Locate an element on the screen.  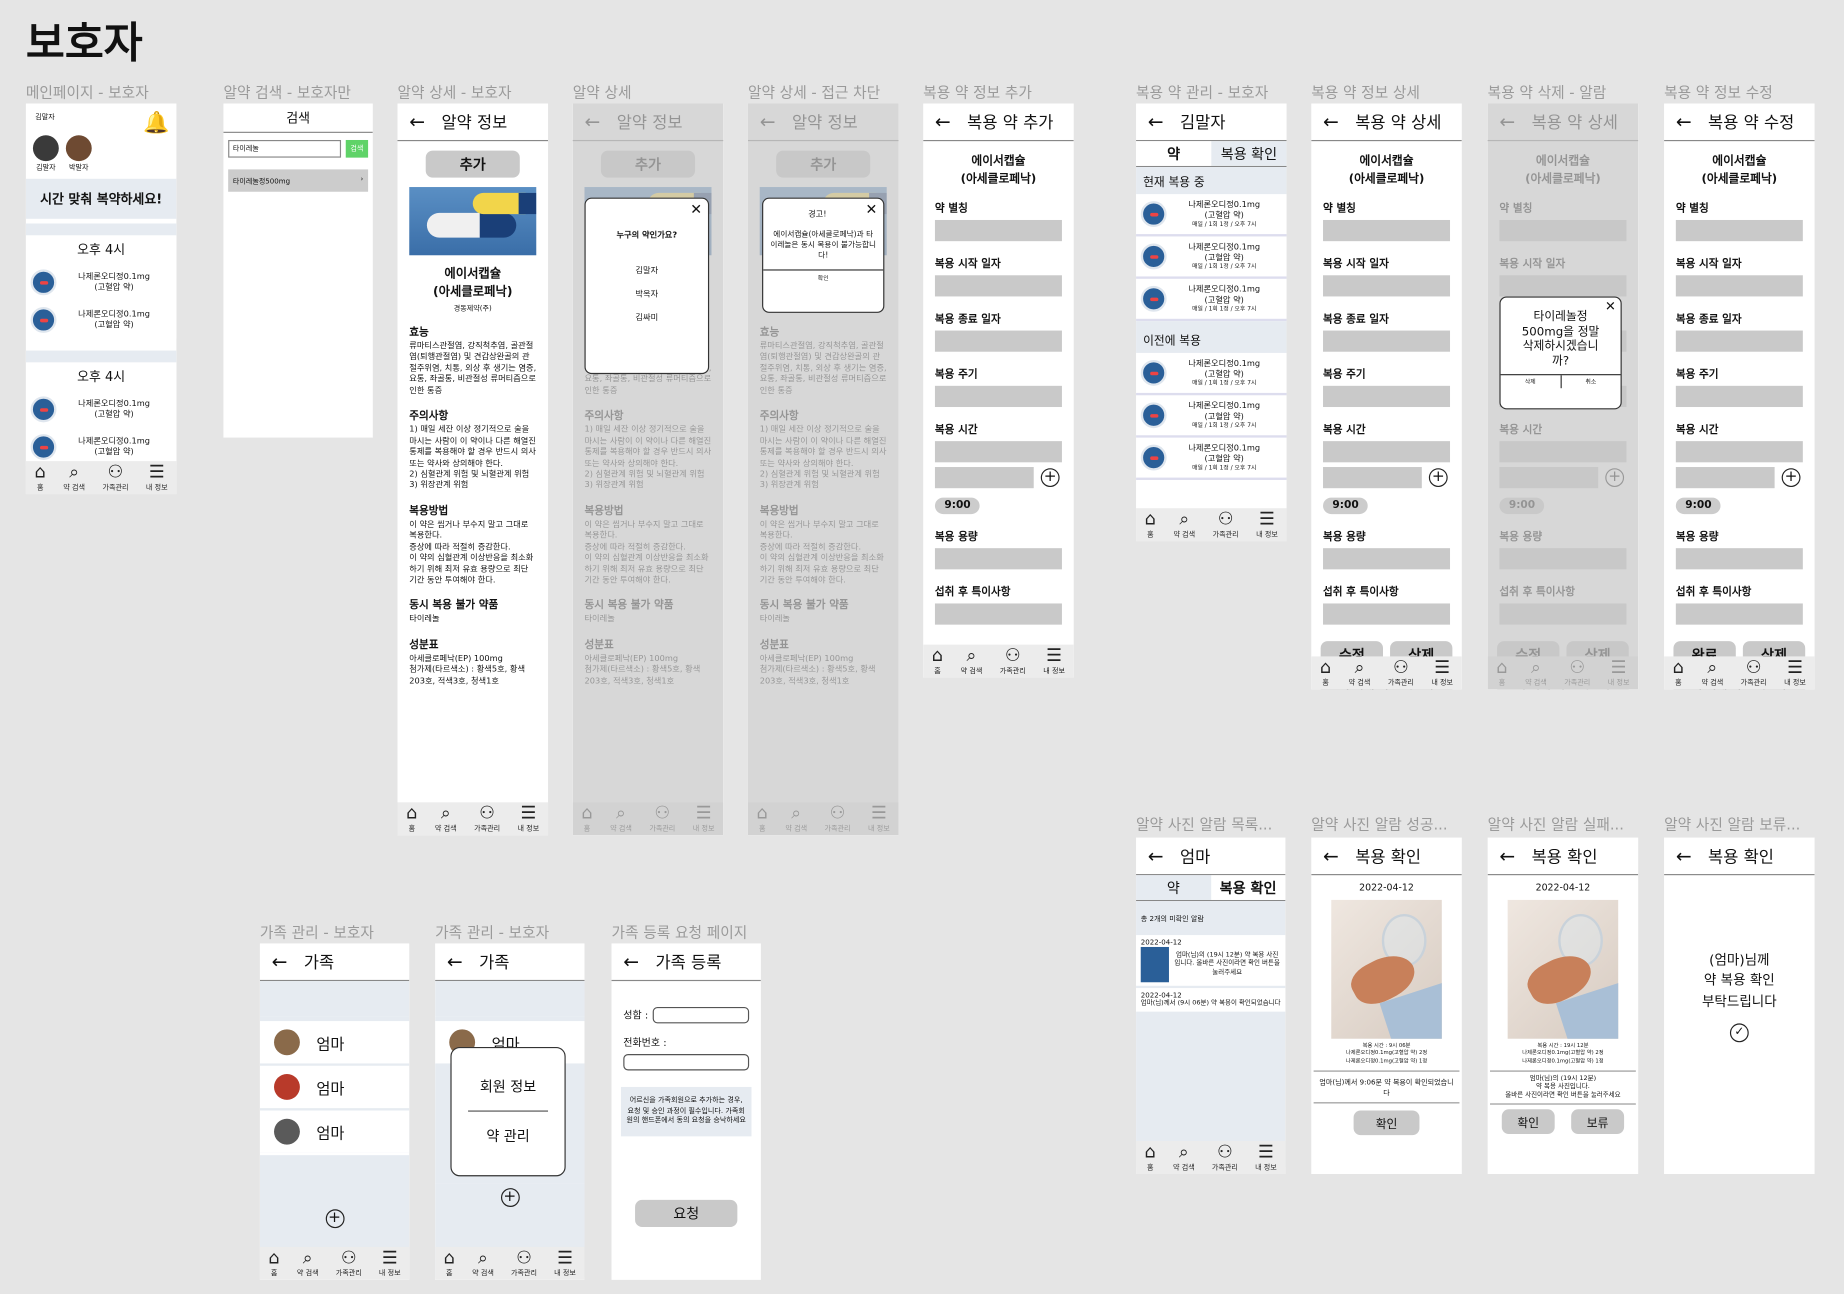
menu-drug-manage: 약 관리 is located at coordinates (508, 1136).